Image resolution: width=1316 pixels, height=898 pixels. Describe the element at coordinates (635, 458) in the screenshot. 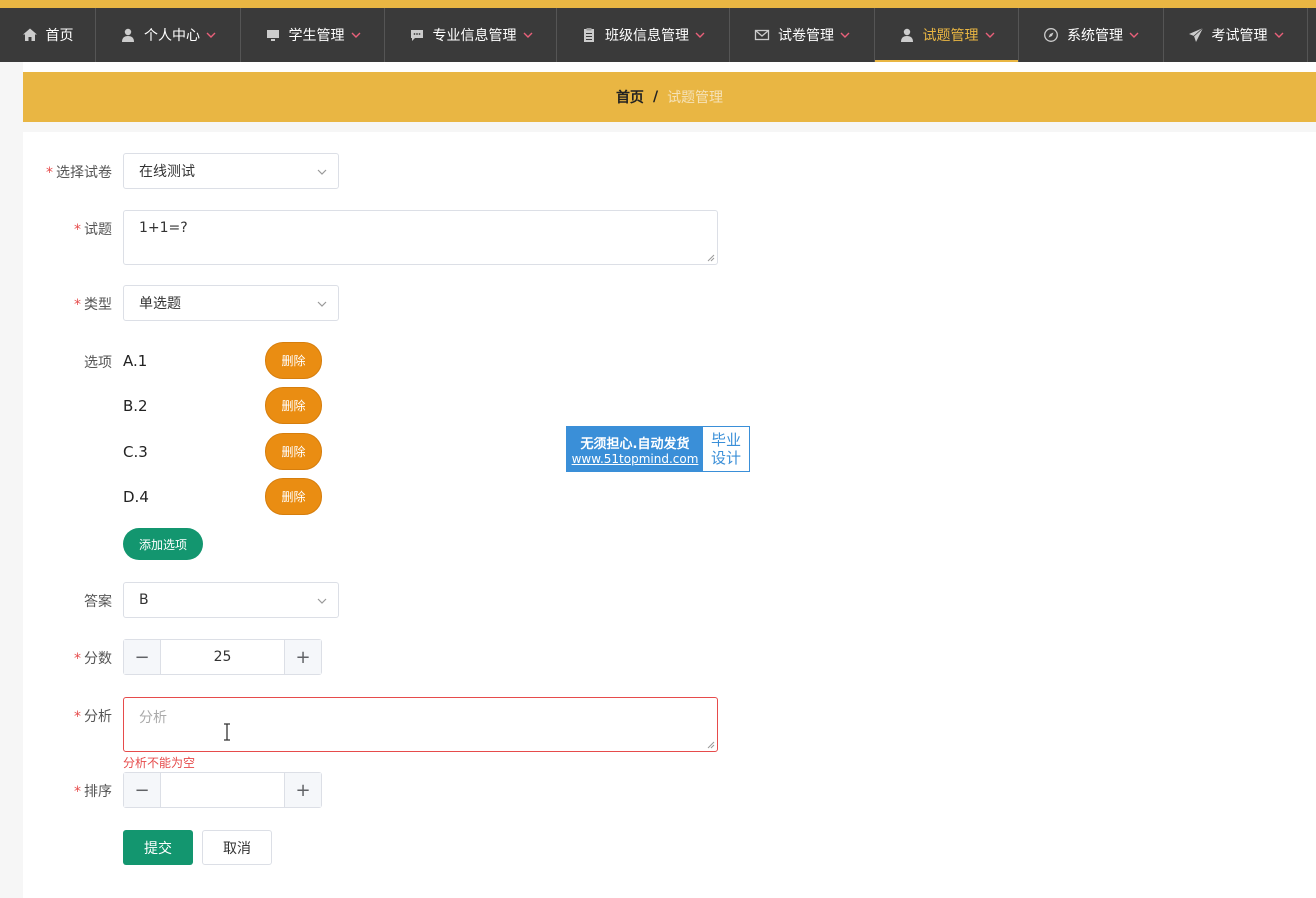

I see `watermark-line2: www.51topmind.com` at that location.